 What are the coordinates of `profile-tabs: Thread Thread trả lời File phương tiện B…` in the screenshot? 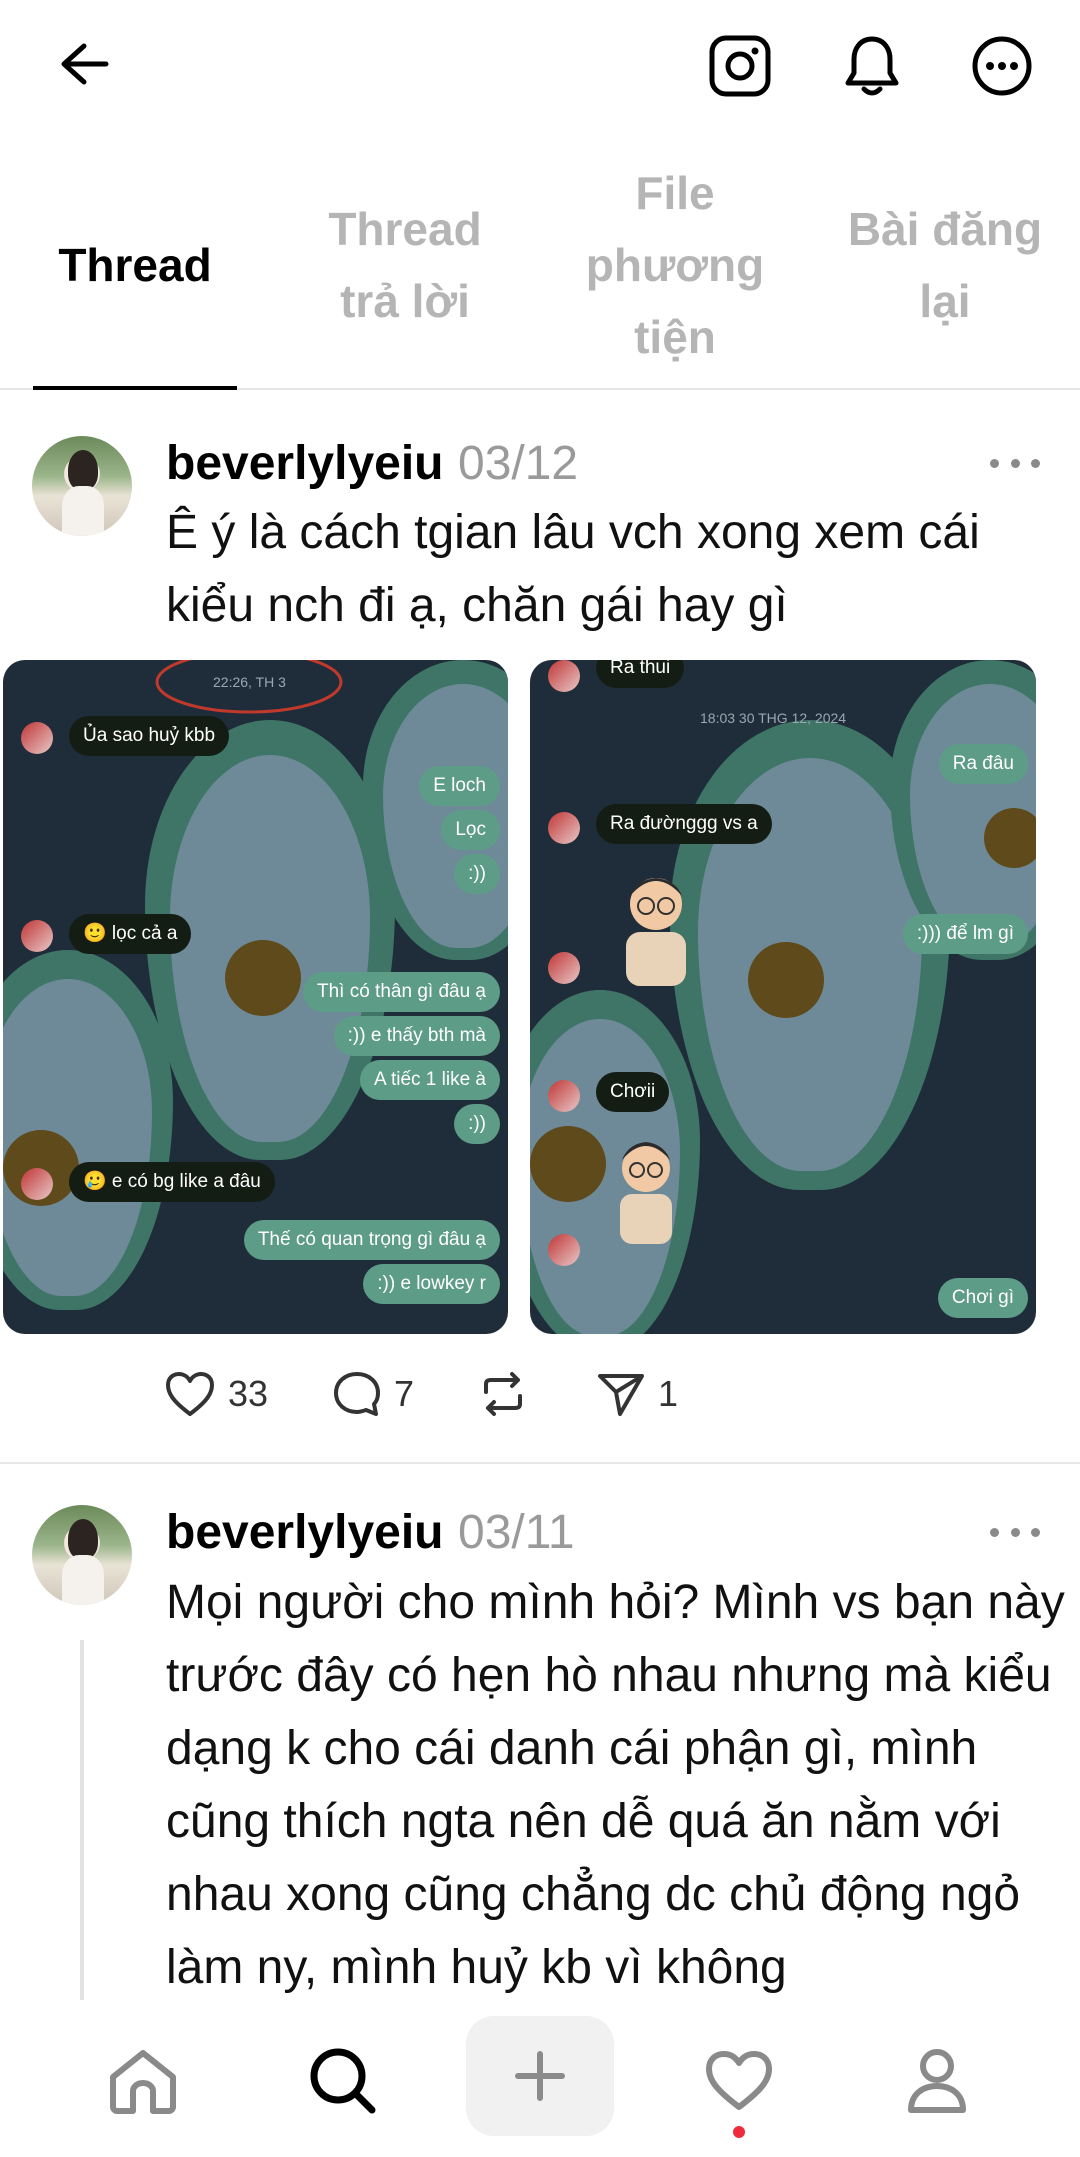 It's located at (540, 265).